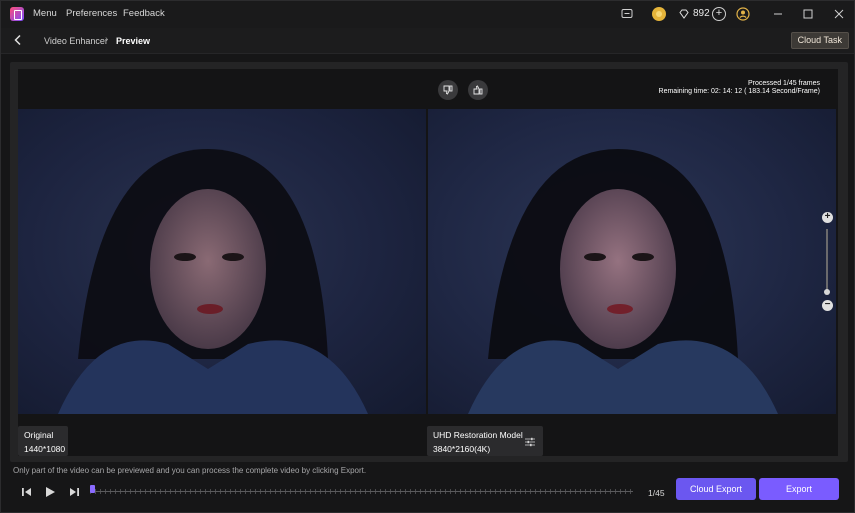  What do you see at coordinates (45, 13) in the screenshot?
I see `menu-item-menu: Menu` at bounding box center [45, 13].